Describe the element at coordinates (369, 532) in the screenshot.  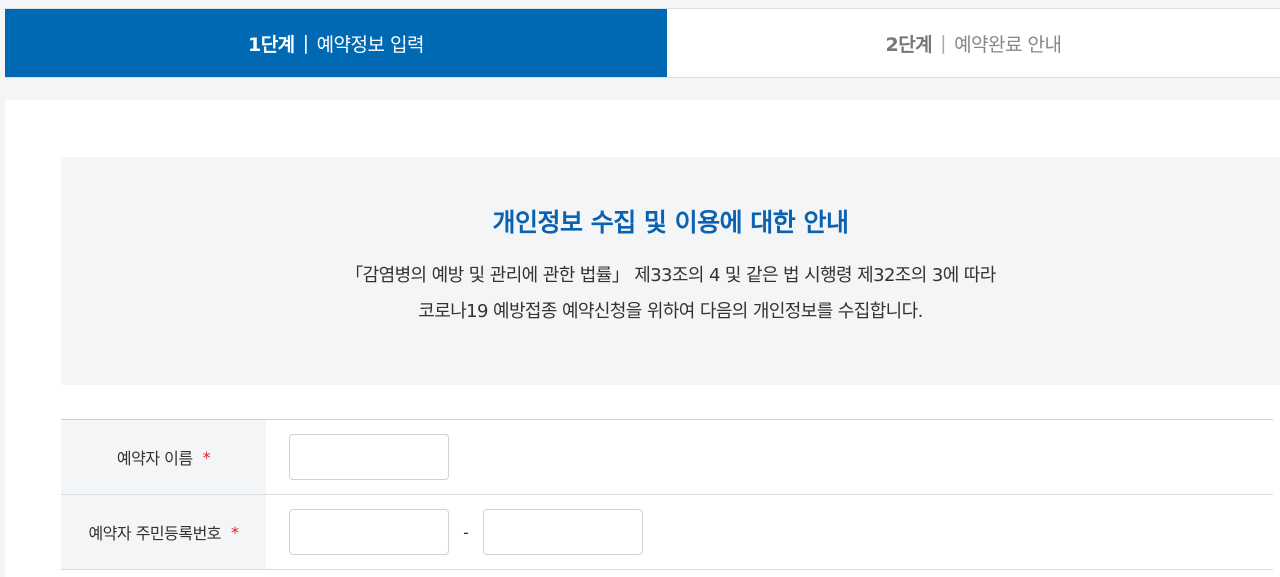
I see `rrn-front-input` at that location.